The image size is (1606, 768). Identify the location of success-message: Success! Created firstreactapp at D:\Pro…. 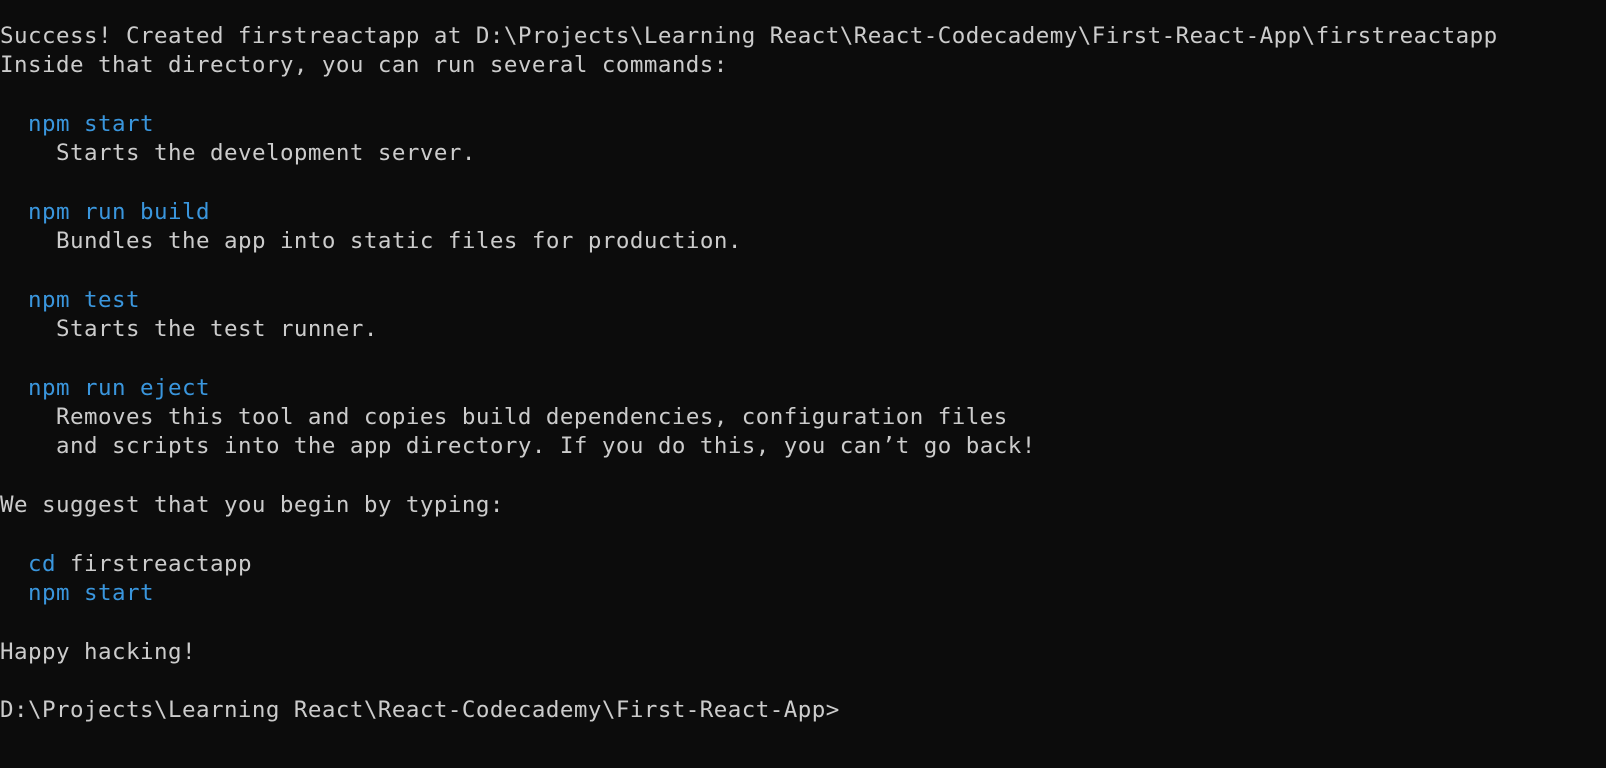
(749, 36).